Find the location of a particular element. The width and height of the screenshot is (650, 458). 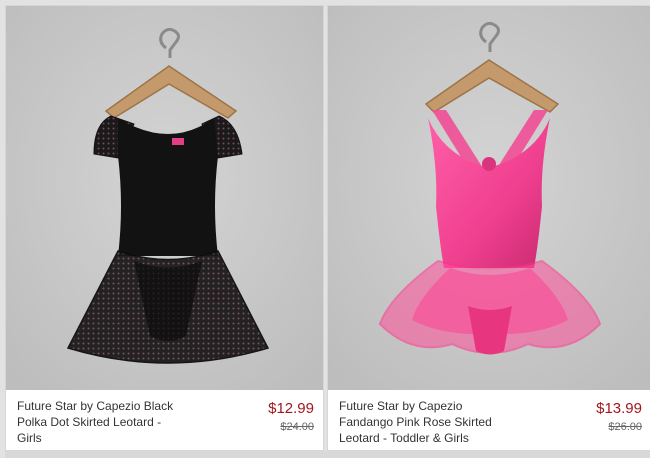

sale-price: $12.99 is located at coordinates (291, 408).